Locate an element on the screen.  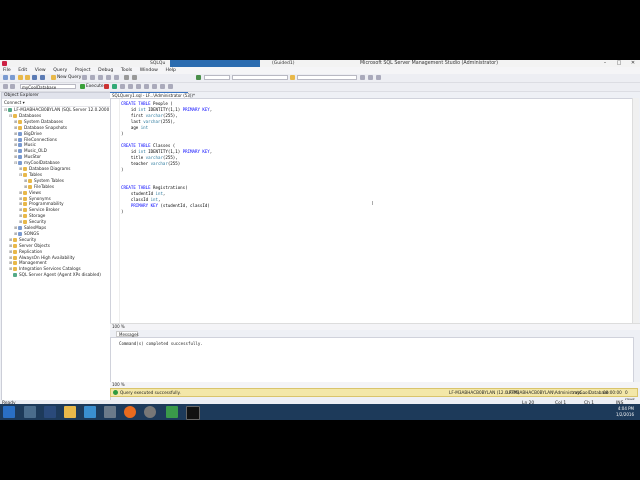
find-input is located at coordinates (327, 77).